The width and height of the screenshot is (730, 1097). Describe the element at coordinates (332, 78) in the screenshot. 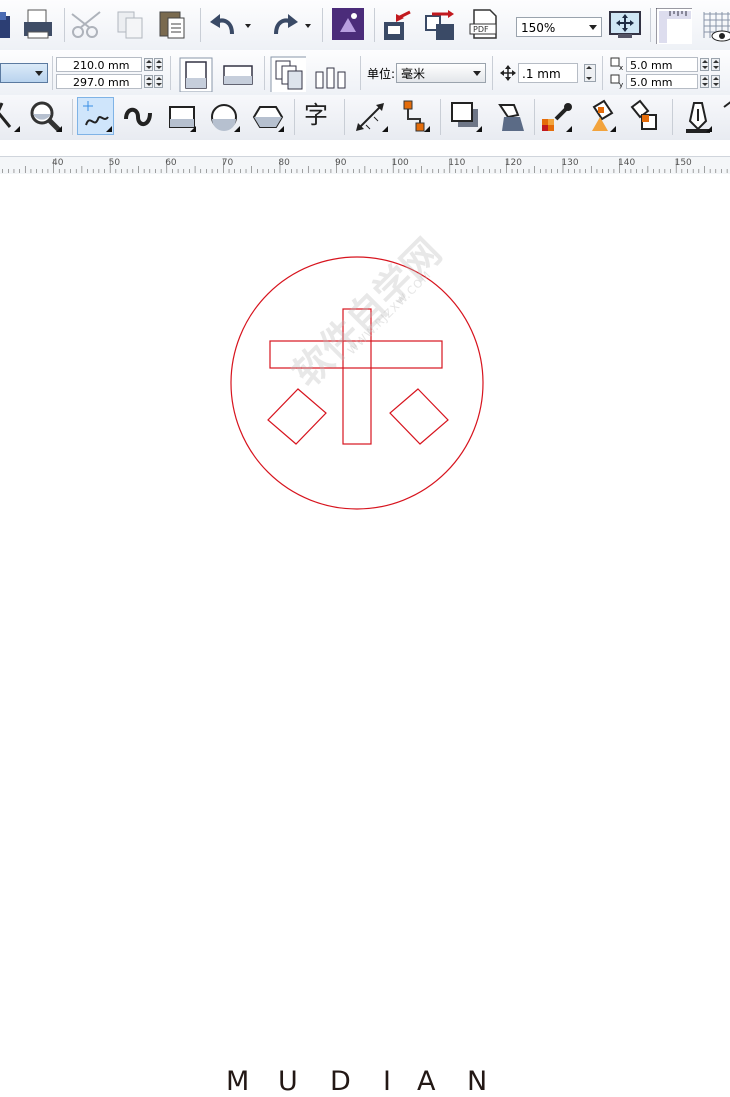

I see `current-page-icon` at that location.